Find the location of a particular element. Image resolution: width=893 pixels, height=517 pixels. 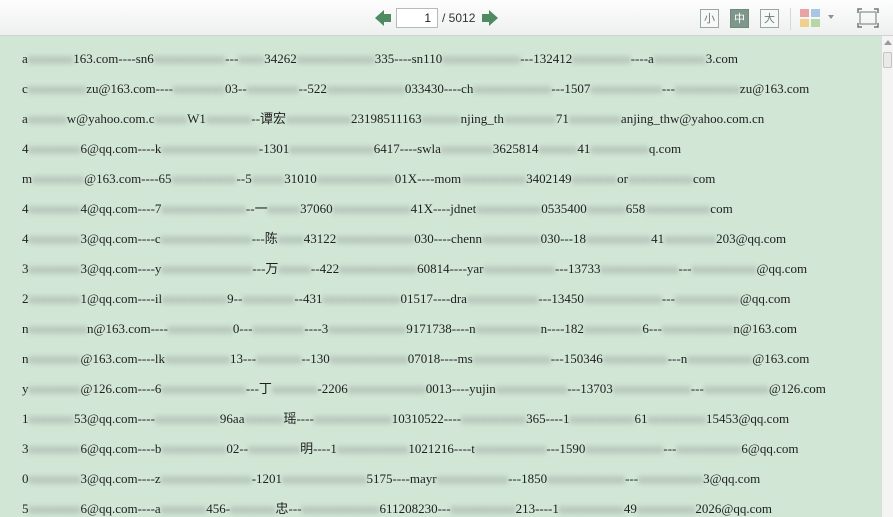

toolbar-divider is located at coordinates (790, 19).